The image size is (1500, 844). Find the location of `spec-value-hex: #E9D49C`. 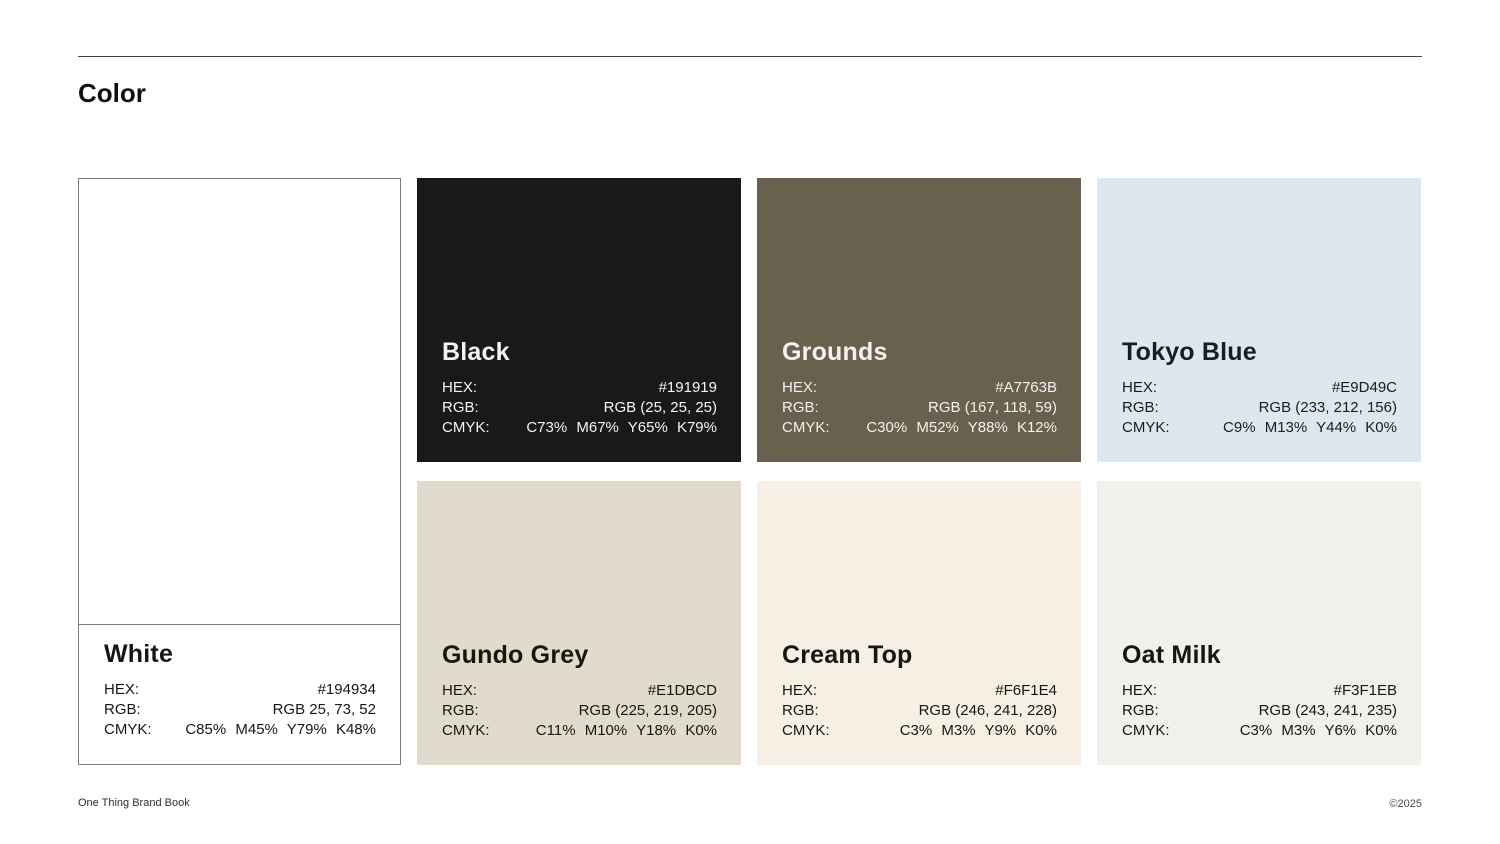

spec-value-hex: #E9D49C is located at coordinates (1364, 387).